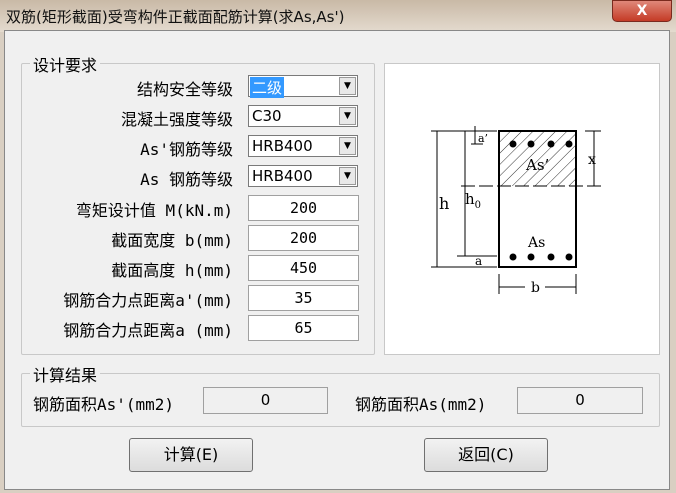  What do you see at coordinates (303, 86) in the screenshot?
I see `safety-level-select: 二级 ▼` at bounding box center [303, 86].